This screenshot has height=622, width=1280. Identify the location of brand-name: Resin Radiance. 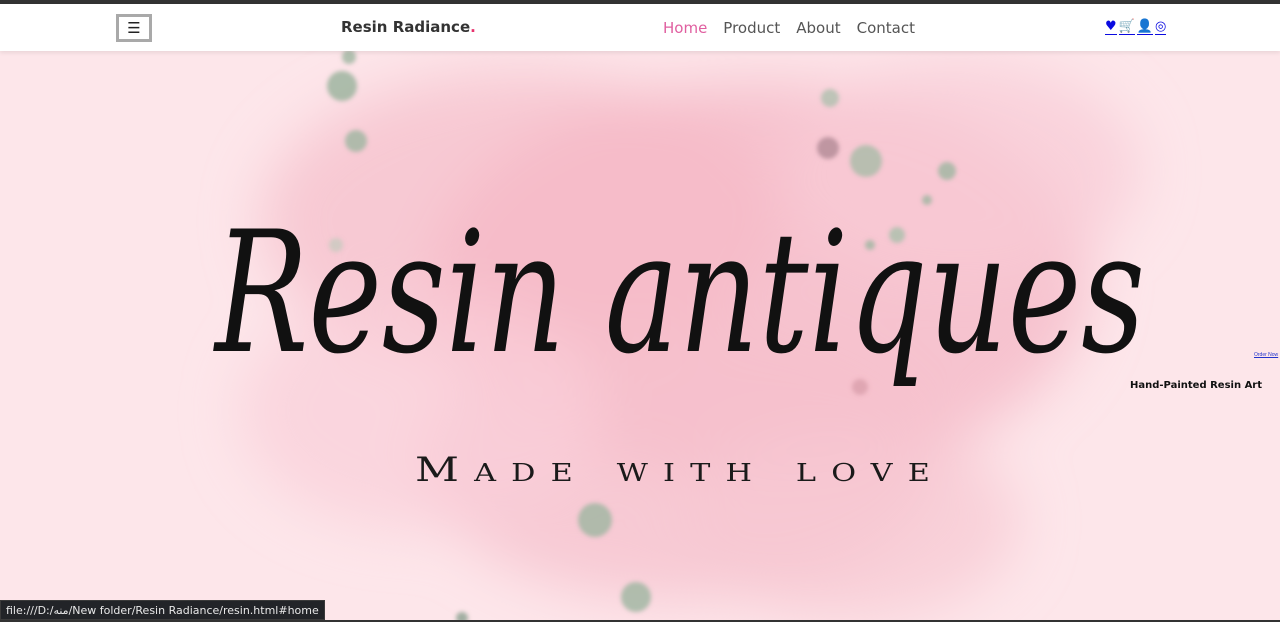
(406, 27).